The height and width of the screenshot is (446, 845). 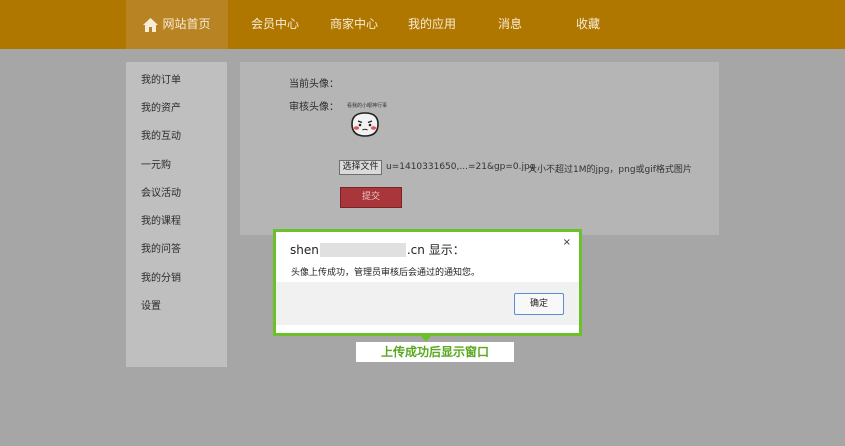 I want to click on selected-file-name: u=1410331650,...=21&gp=0.jpg, so click(x=461, y=167).